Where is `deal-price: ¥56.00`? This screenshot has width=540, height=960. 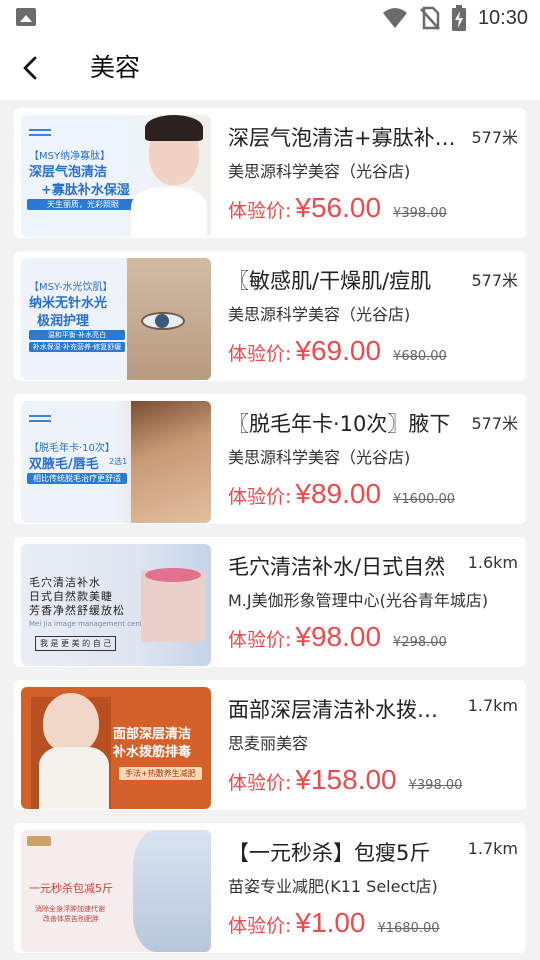
deal-price: ¥56.00 is located at coordinates (338, 207).